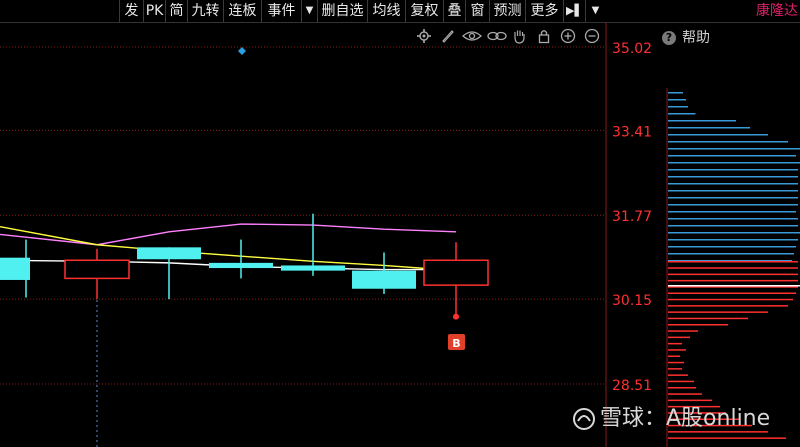  Describe the element at coordinates (632, 301) in the screenshot. I see `price-tick-label-3: 30.15` at that location.